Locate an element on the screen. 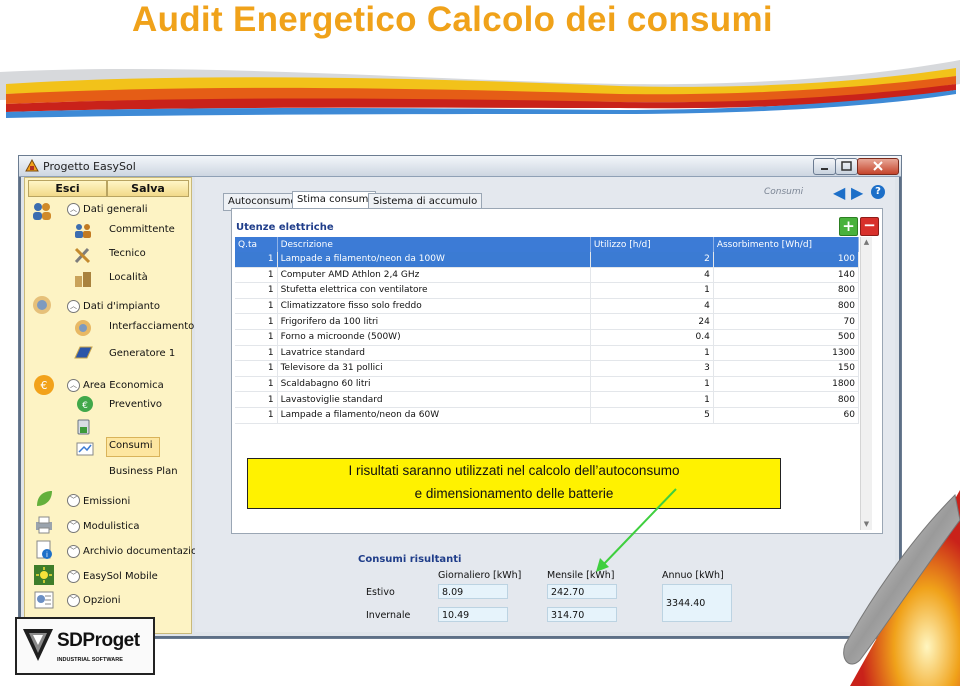  decorative-page-curl is located at coordinates (901, 588).